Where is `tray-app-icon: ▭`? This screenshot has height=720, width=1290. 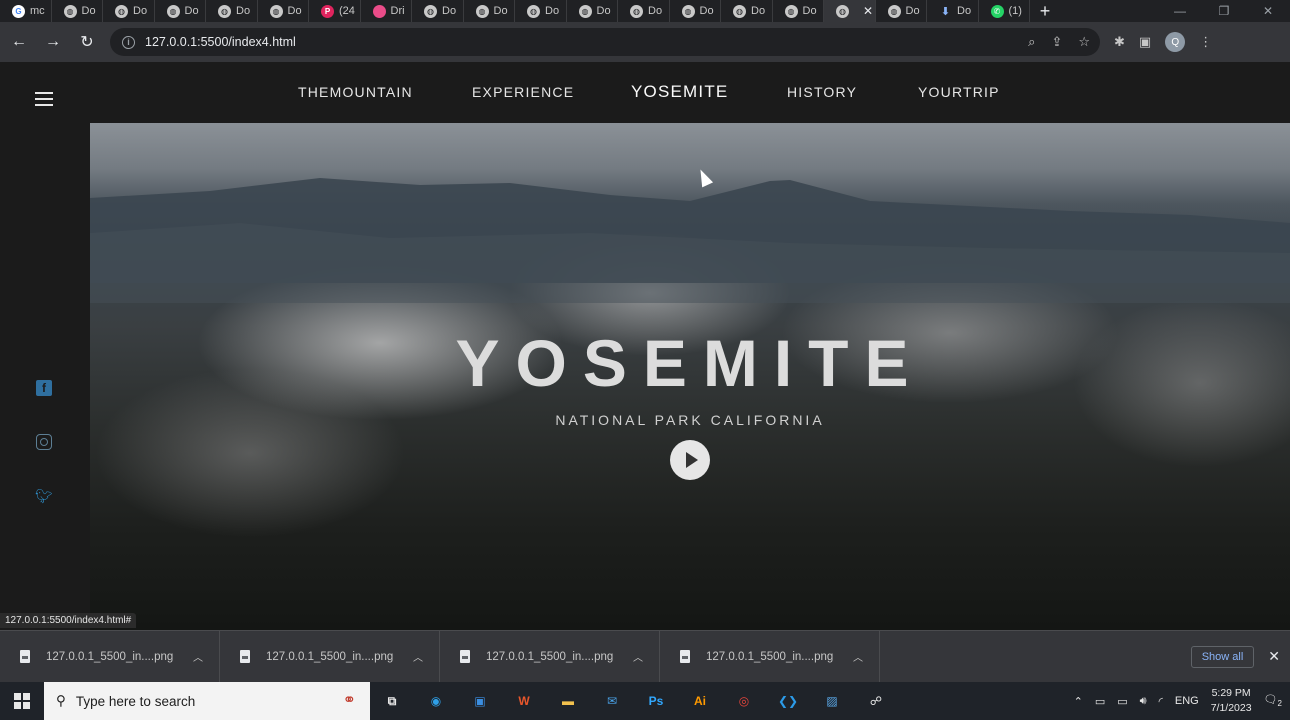
tray-app-icon: ▭ is located at coordinates (1100, 701).